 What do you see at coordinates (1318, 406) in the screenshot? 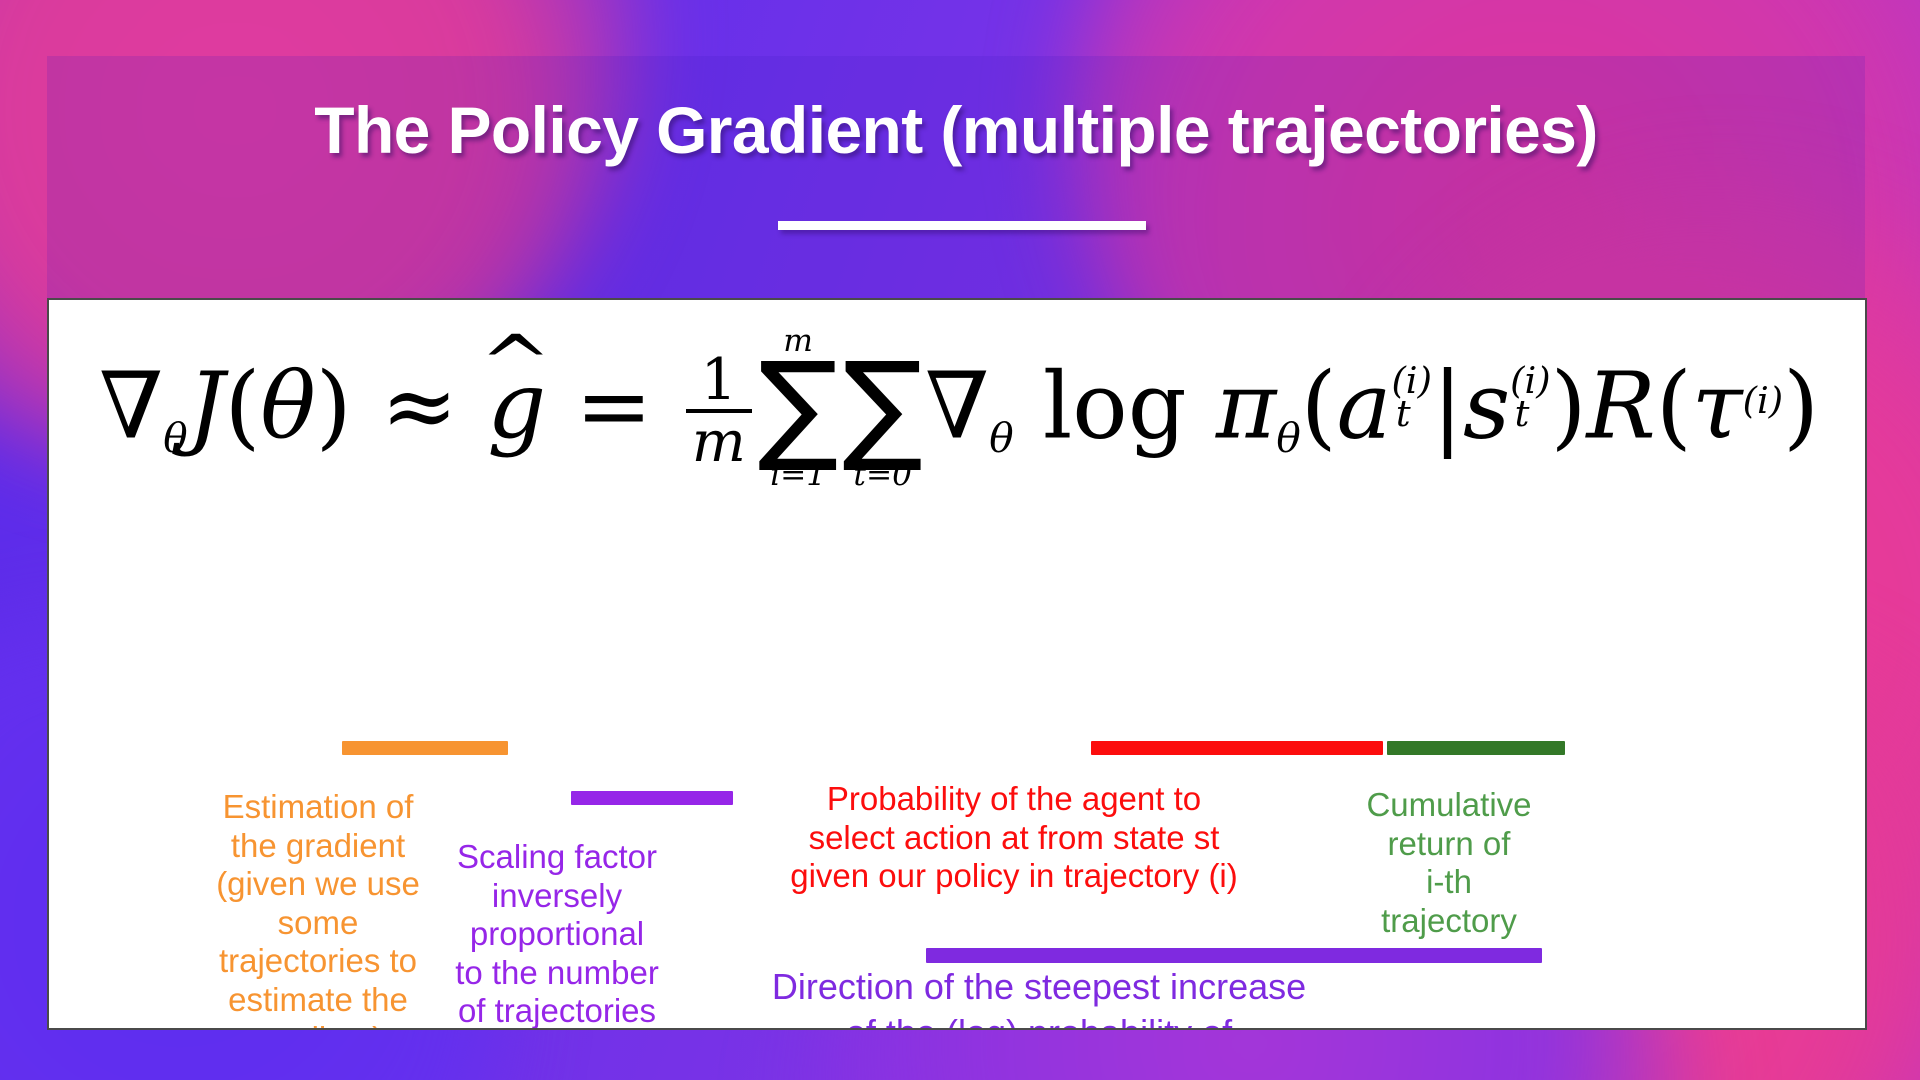
I see `formula-paren-open-2: (` at bounding box center [1318, 406].